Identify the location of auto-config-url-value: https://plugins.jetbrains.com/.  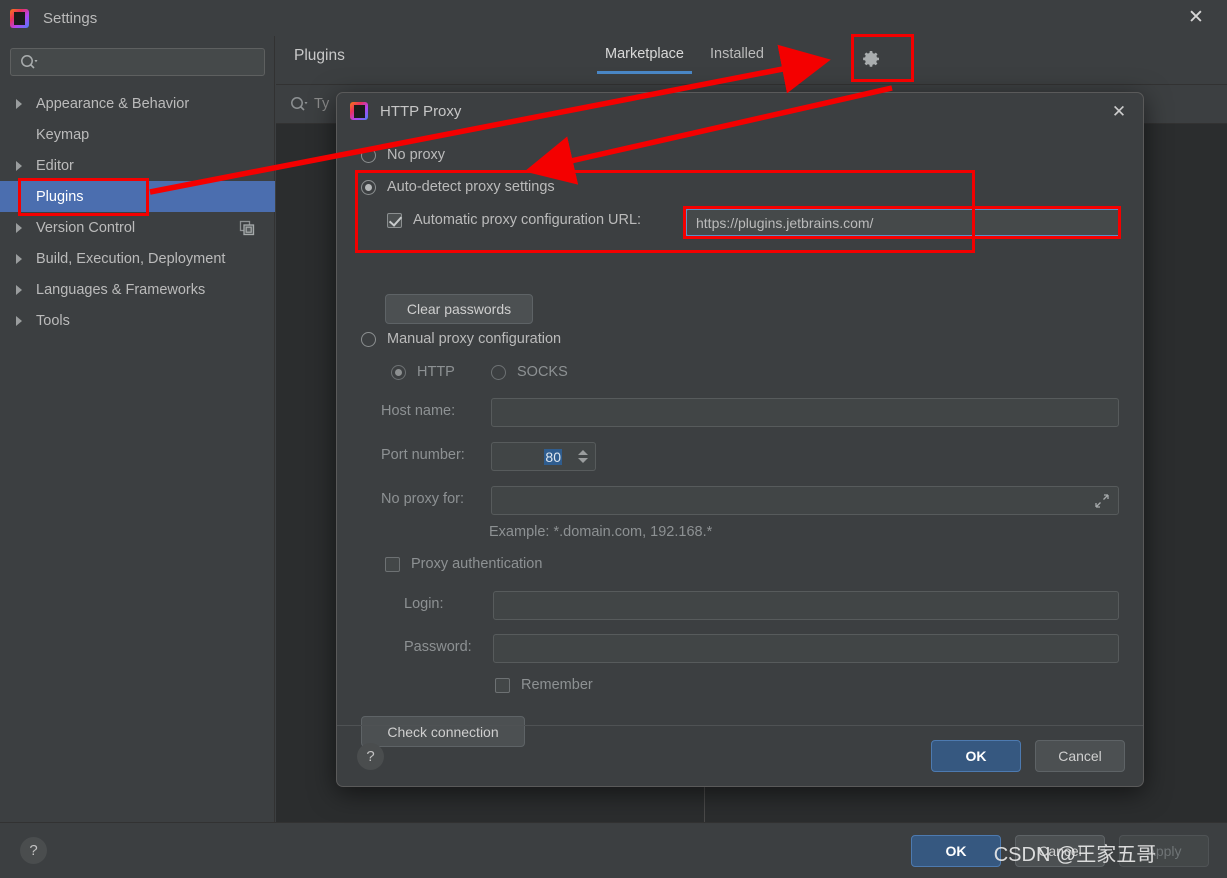
(785, 222).